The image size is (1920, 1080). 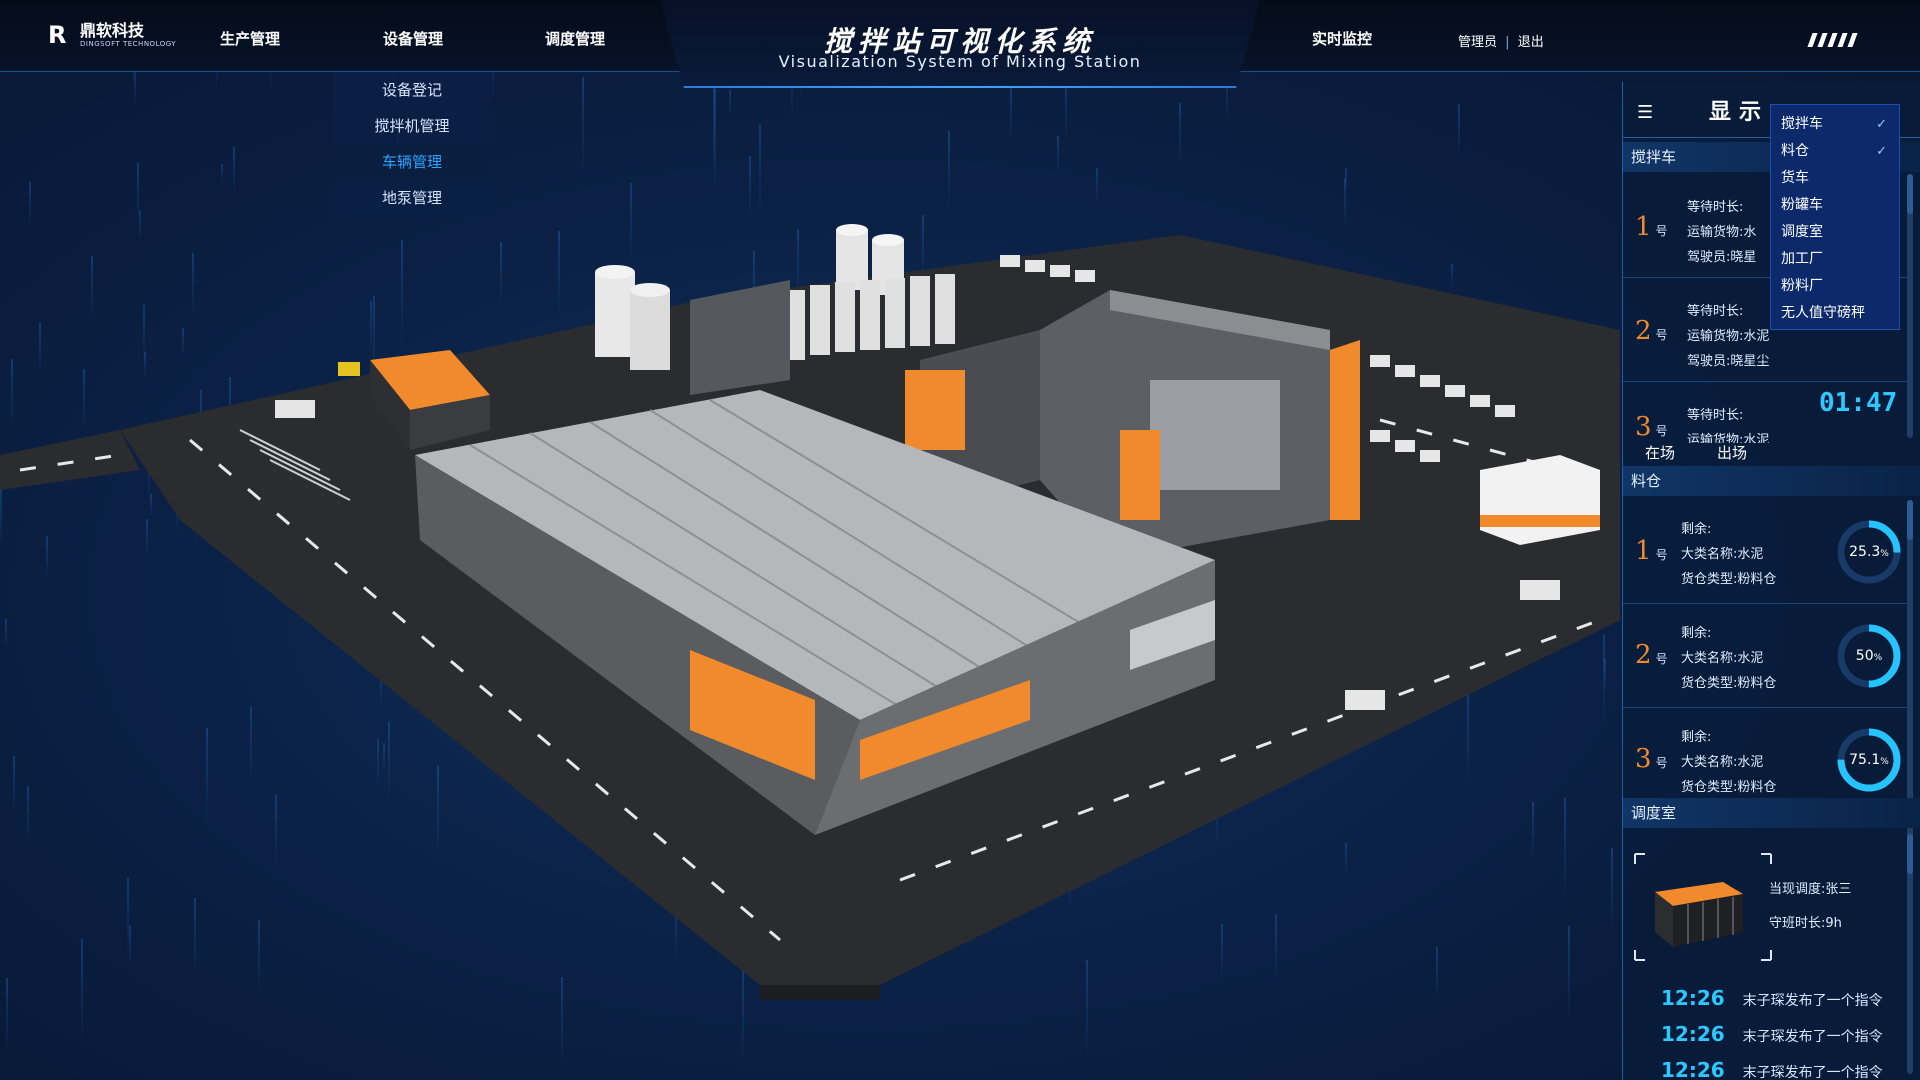 What do you see at coordinates (412, 90) in the screenshot?
I see `submenu-device-registration: 设备登记` at bounding box center [412, 90].